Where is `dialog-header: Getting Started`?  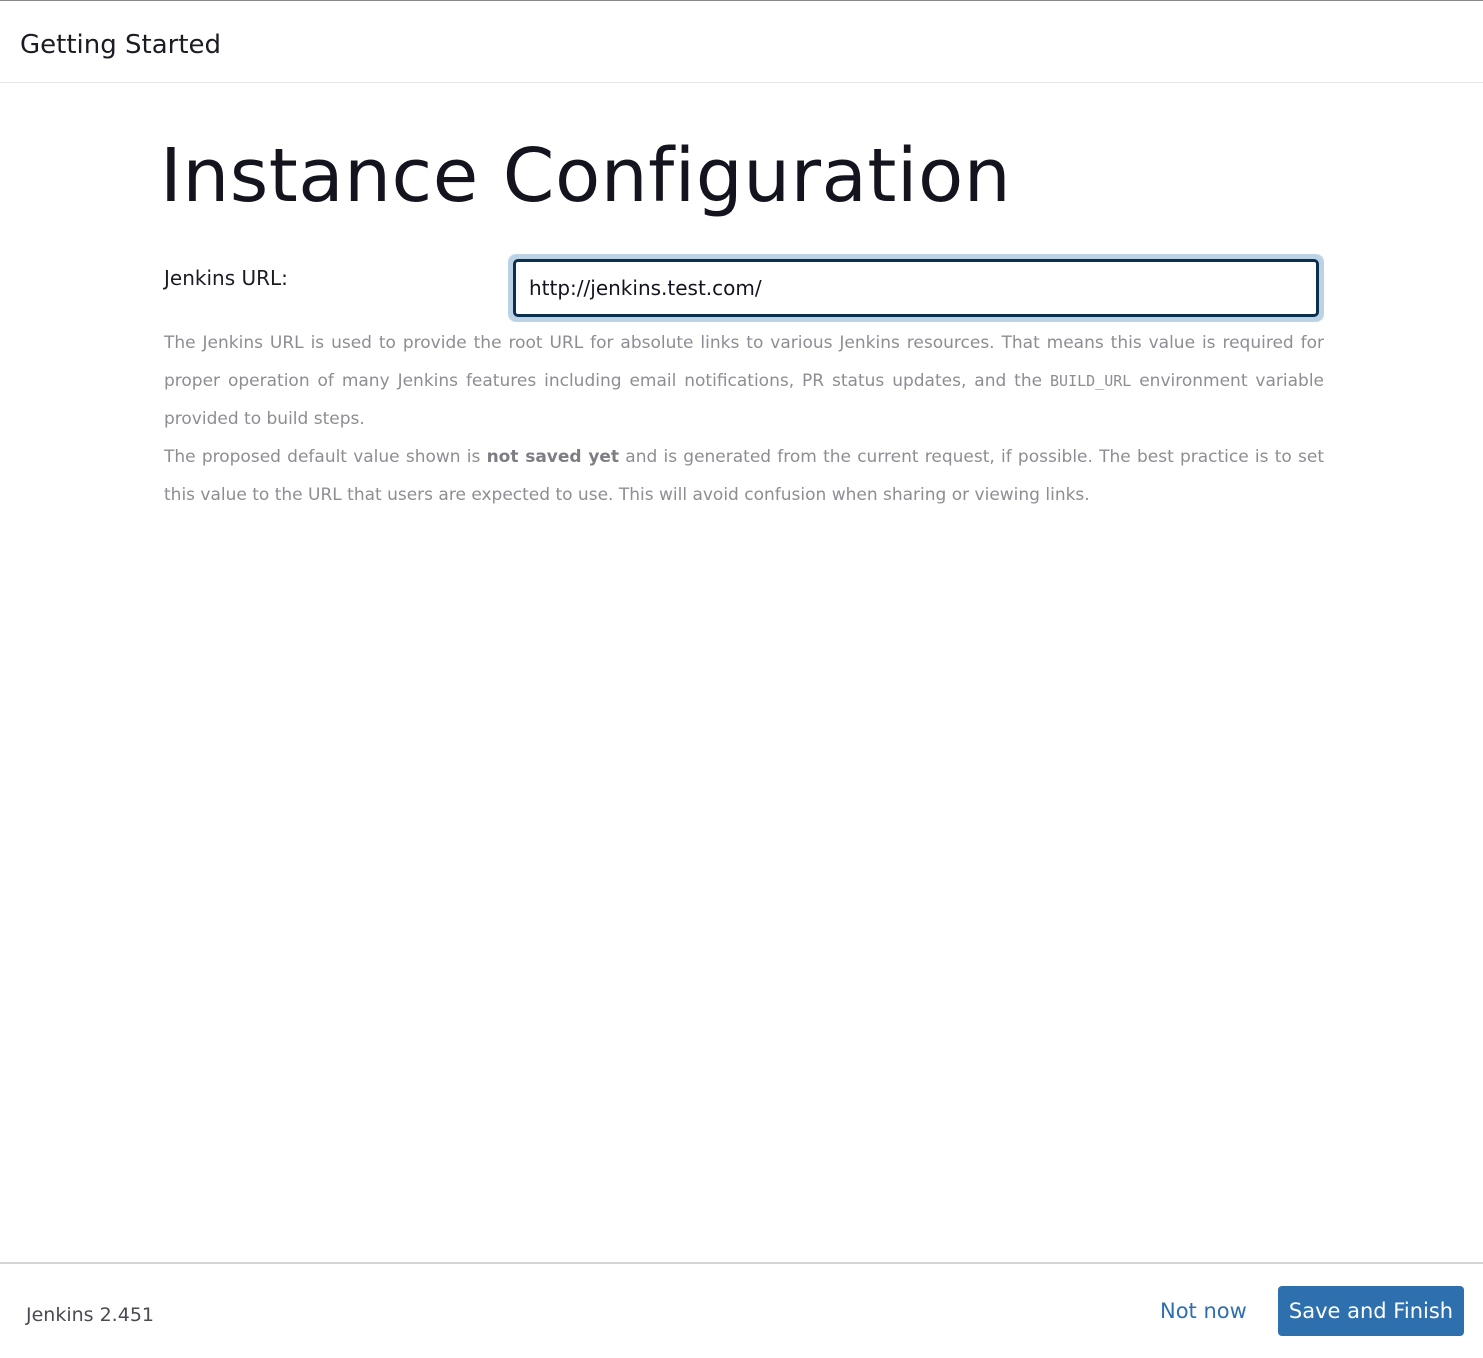
dialog-header: Getting Started is located at coordinates (741, 42).